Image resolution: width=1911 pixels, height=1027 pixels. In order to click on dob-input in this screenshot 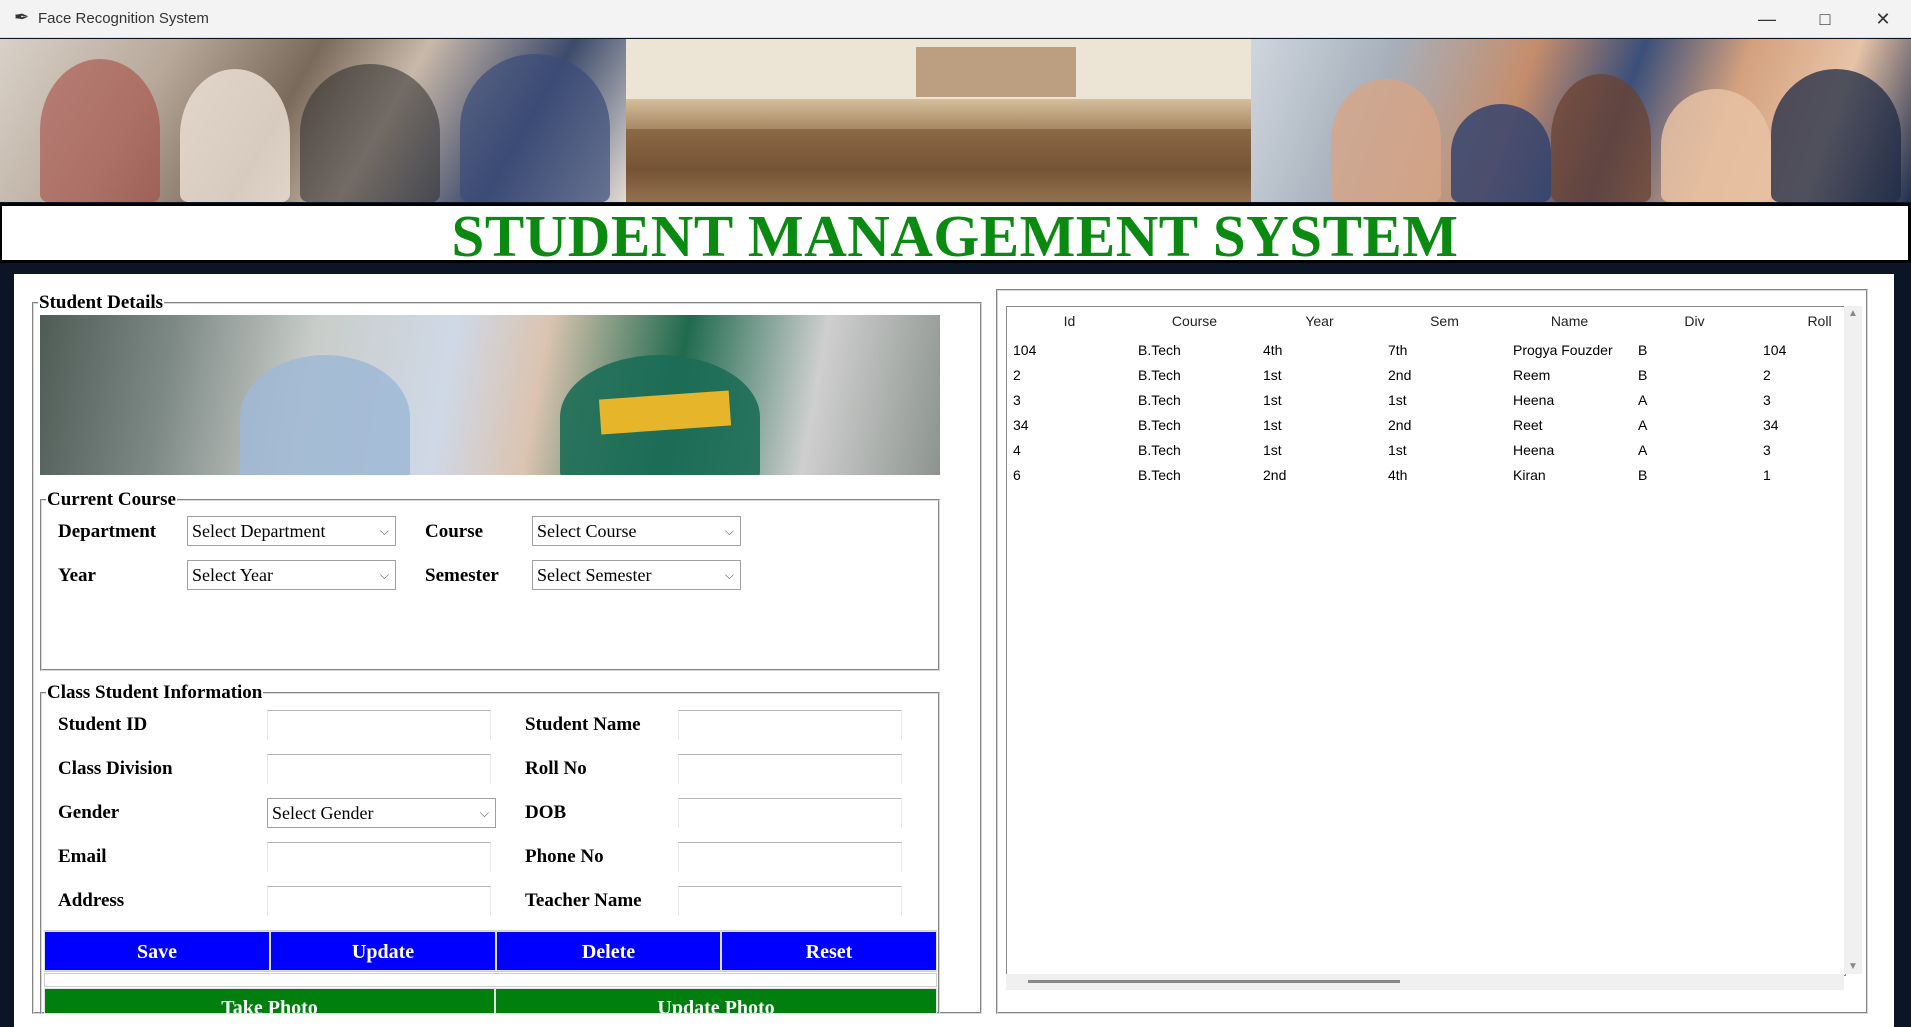, I will do `click(790, 813)`.